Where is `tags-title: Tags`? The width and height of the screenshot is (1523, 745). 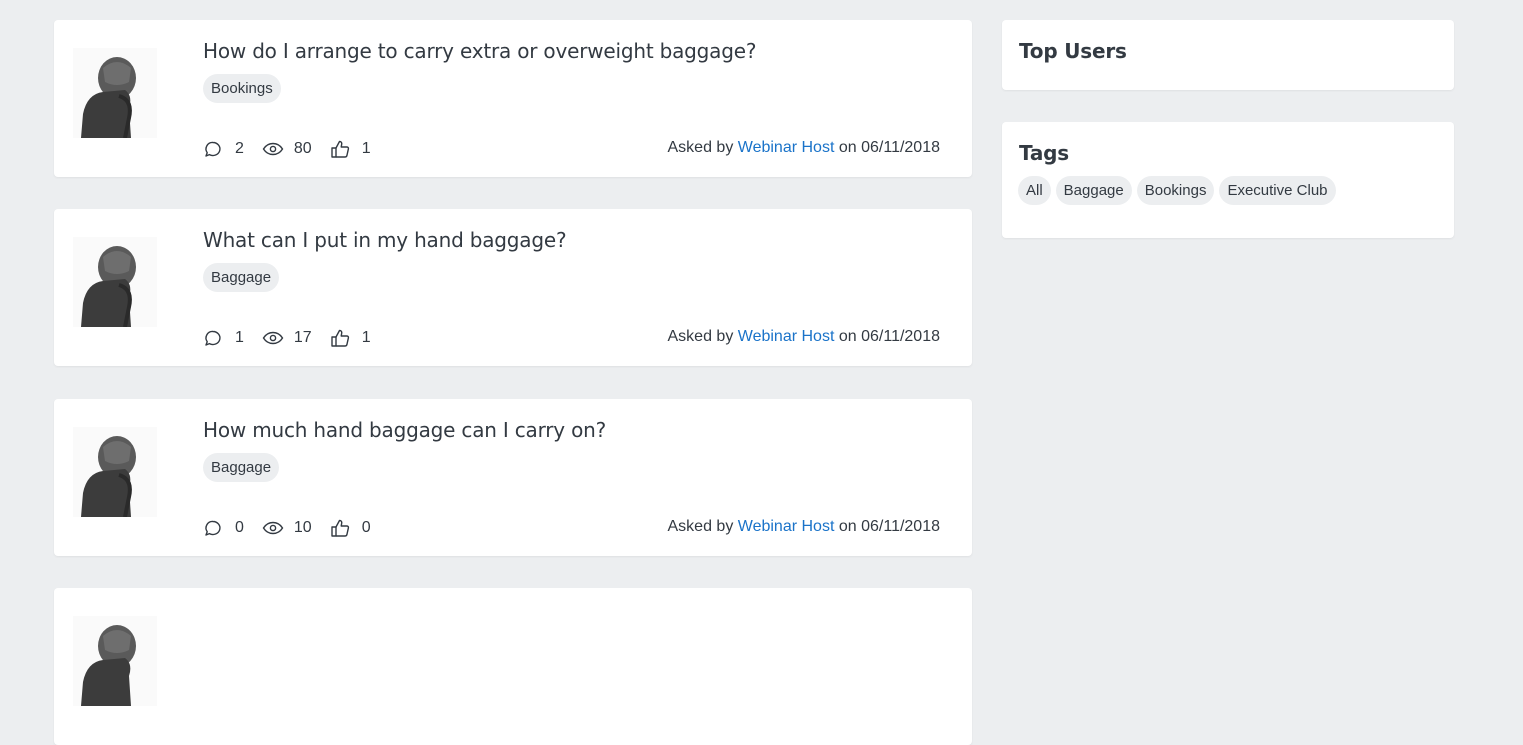
tags-title: Tags is located at coordinates (1044, 153).